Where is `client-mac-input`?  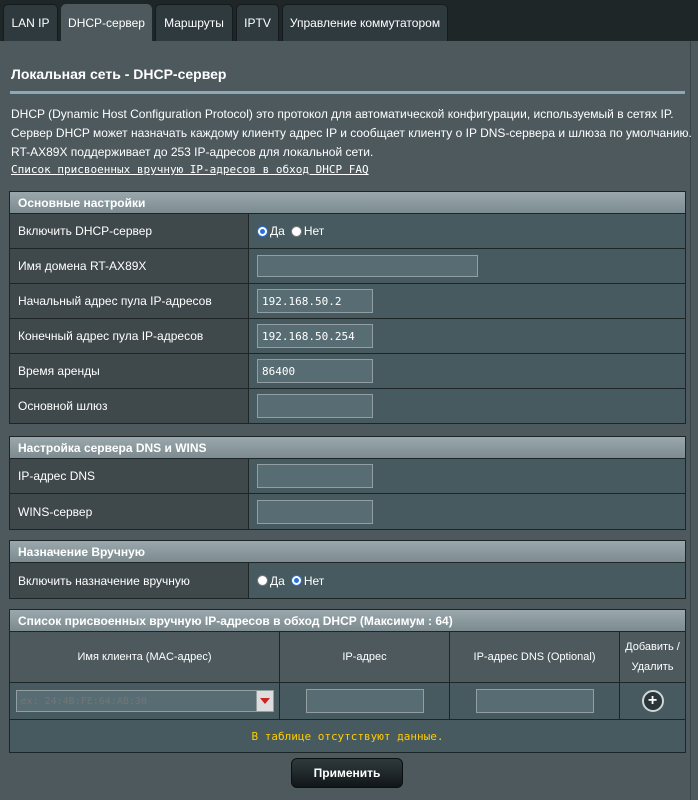 client-mac-input is located at coordinates (144, 701).